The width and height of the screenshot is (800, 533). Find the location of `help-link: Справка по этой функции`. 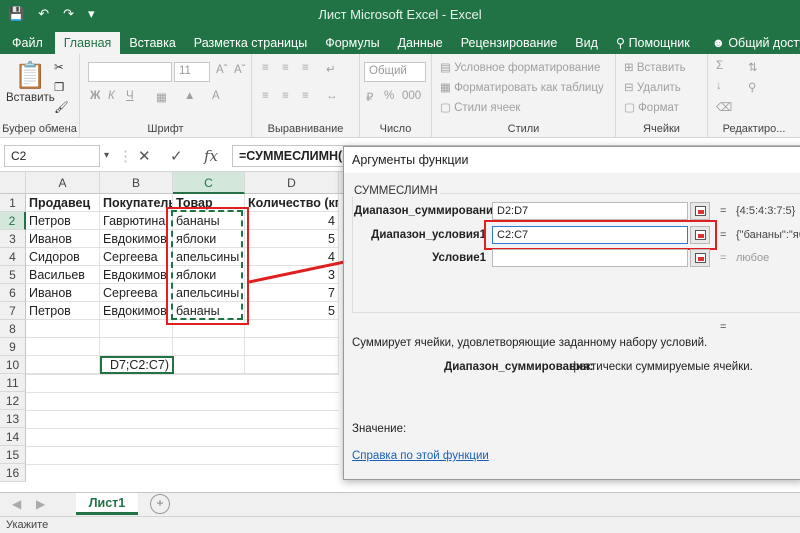

help-link: Справка по этой функции is located at coordinates (420, 456).